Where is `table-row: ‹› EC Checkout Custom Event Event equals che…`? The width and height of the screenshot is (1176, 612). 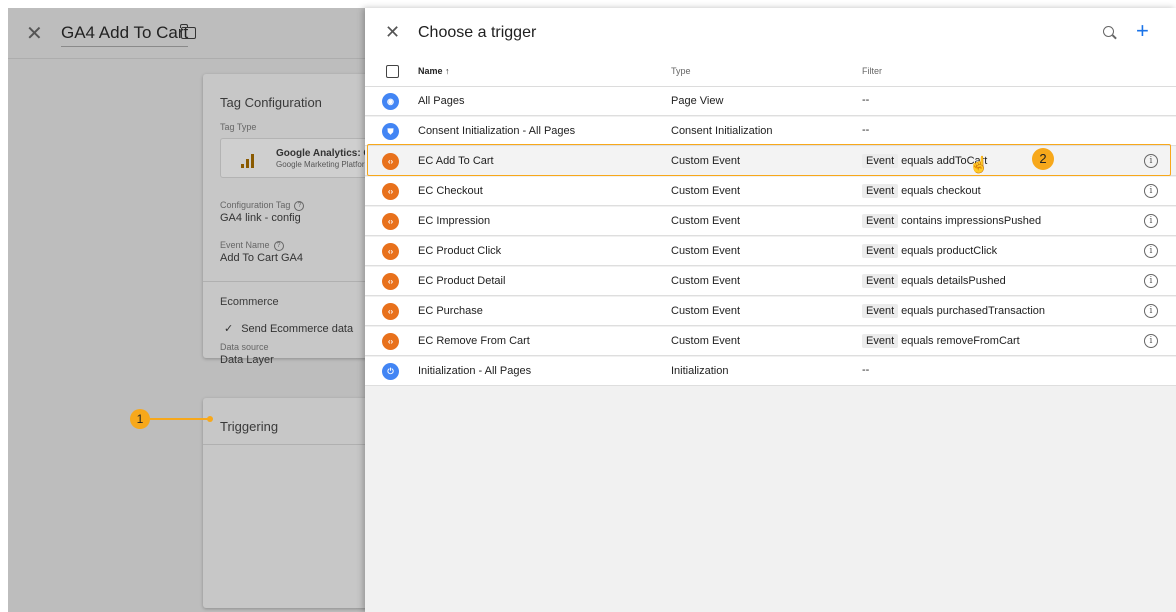
table-row: ‹› EC Checkout Custom Event Event equals che… is located at coordinates (770, 191).